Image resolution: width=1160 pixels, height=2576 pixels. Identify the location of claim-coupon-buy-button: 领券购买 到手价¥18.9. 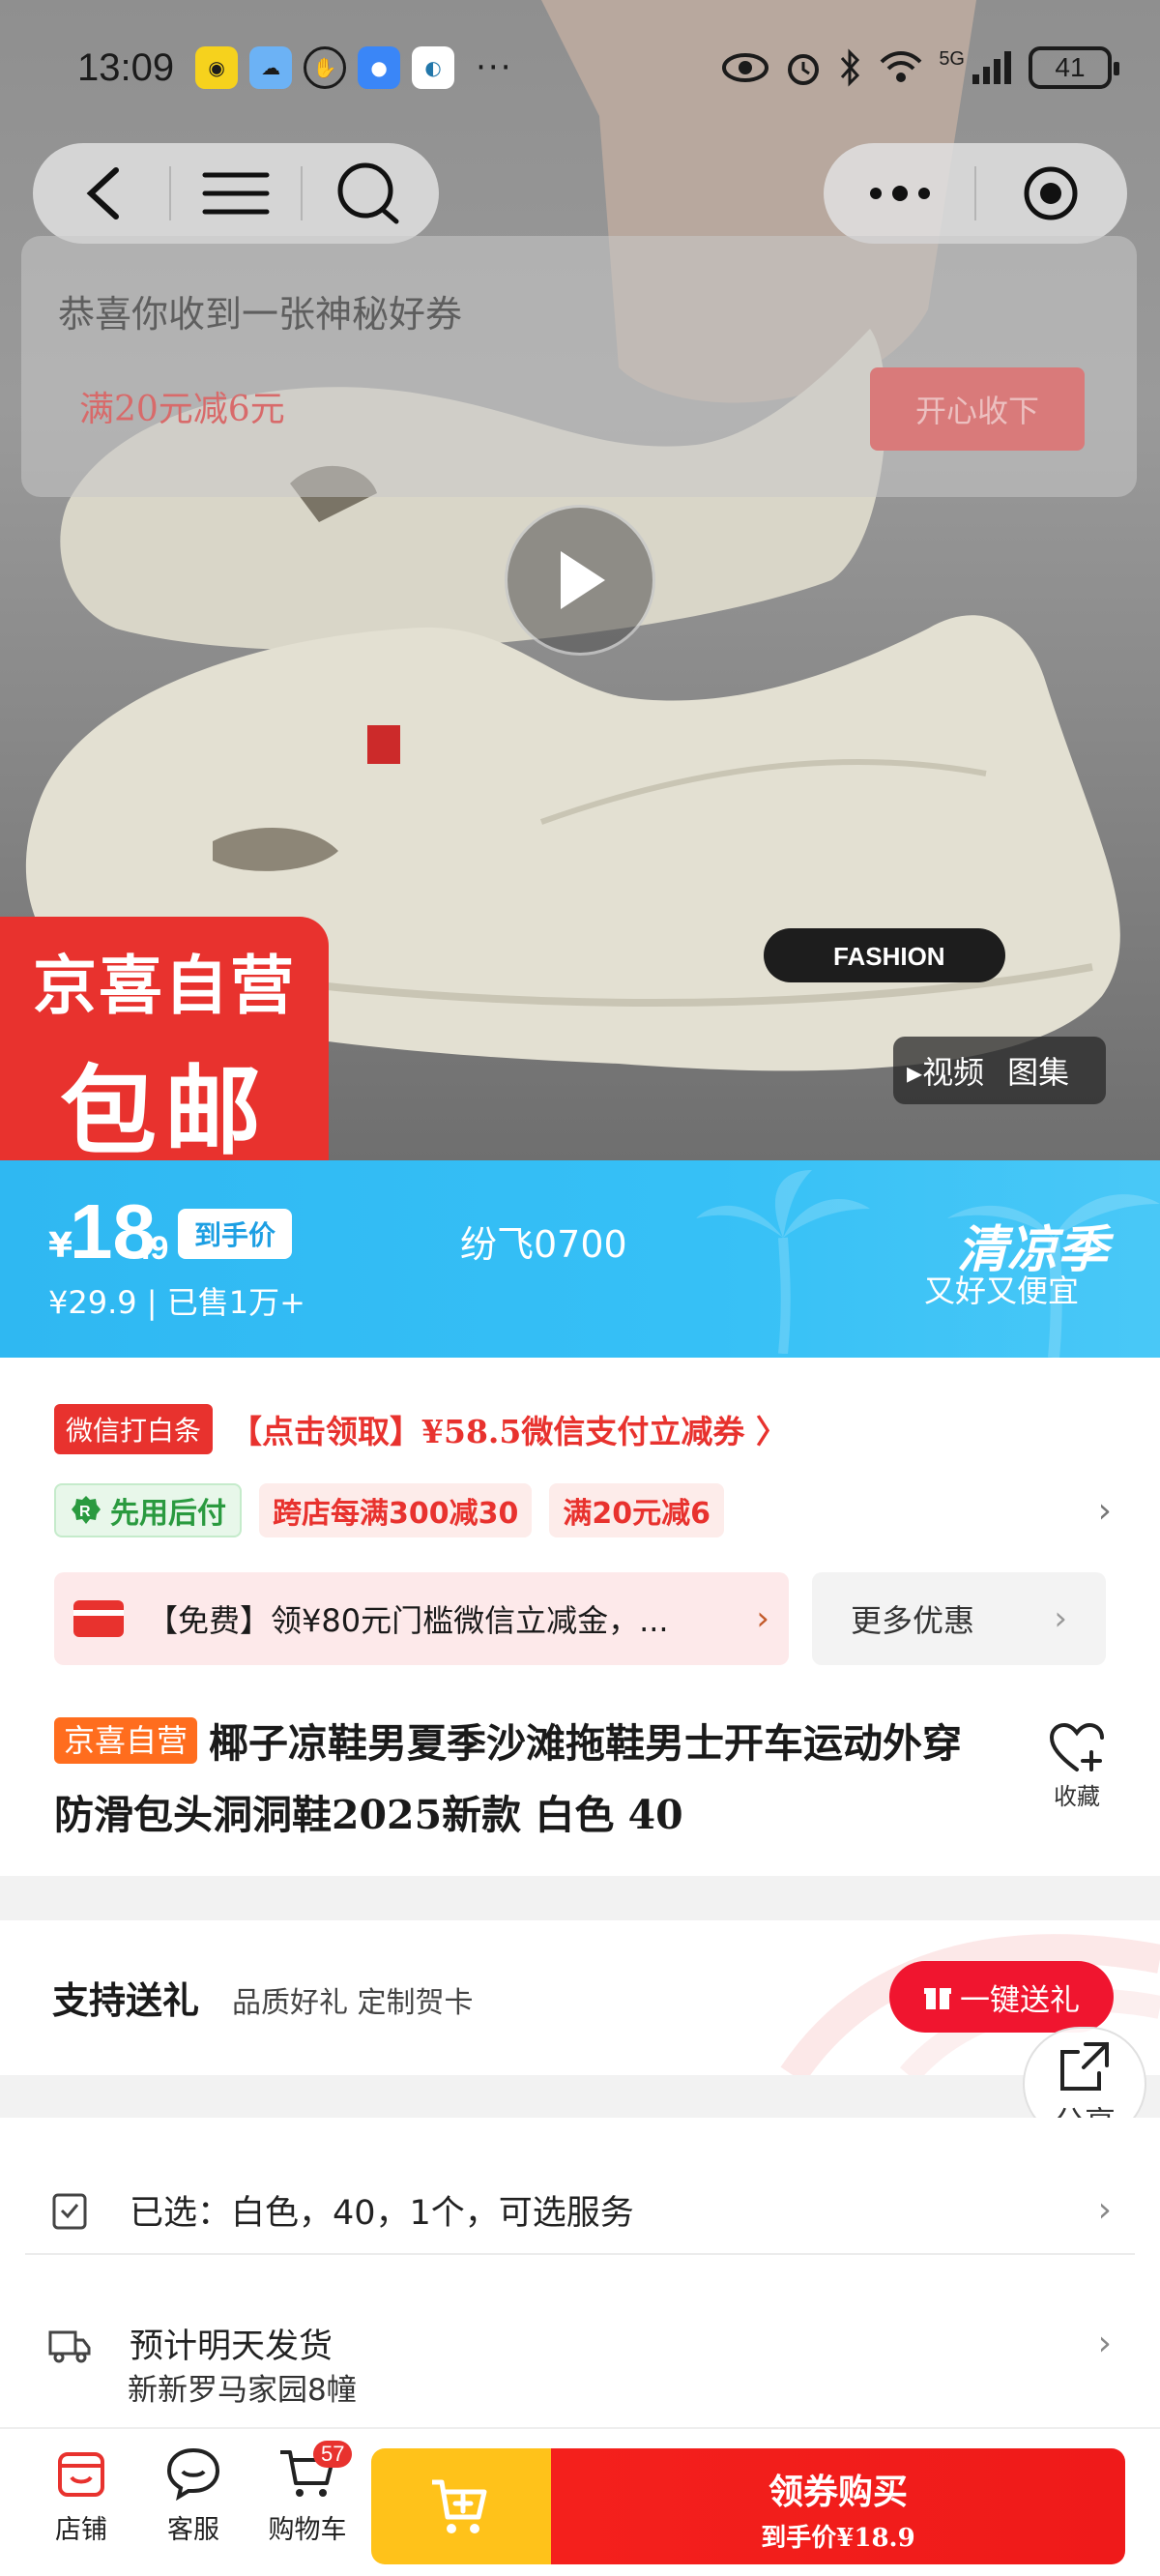
(838, 2506).